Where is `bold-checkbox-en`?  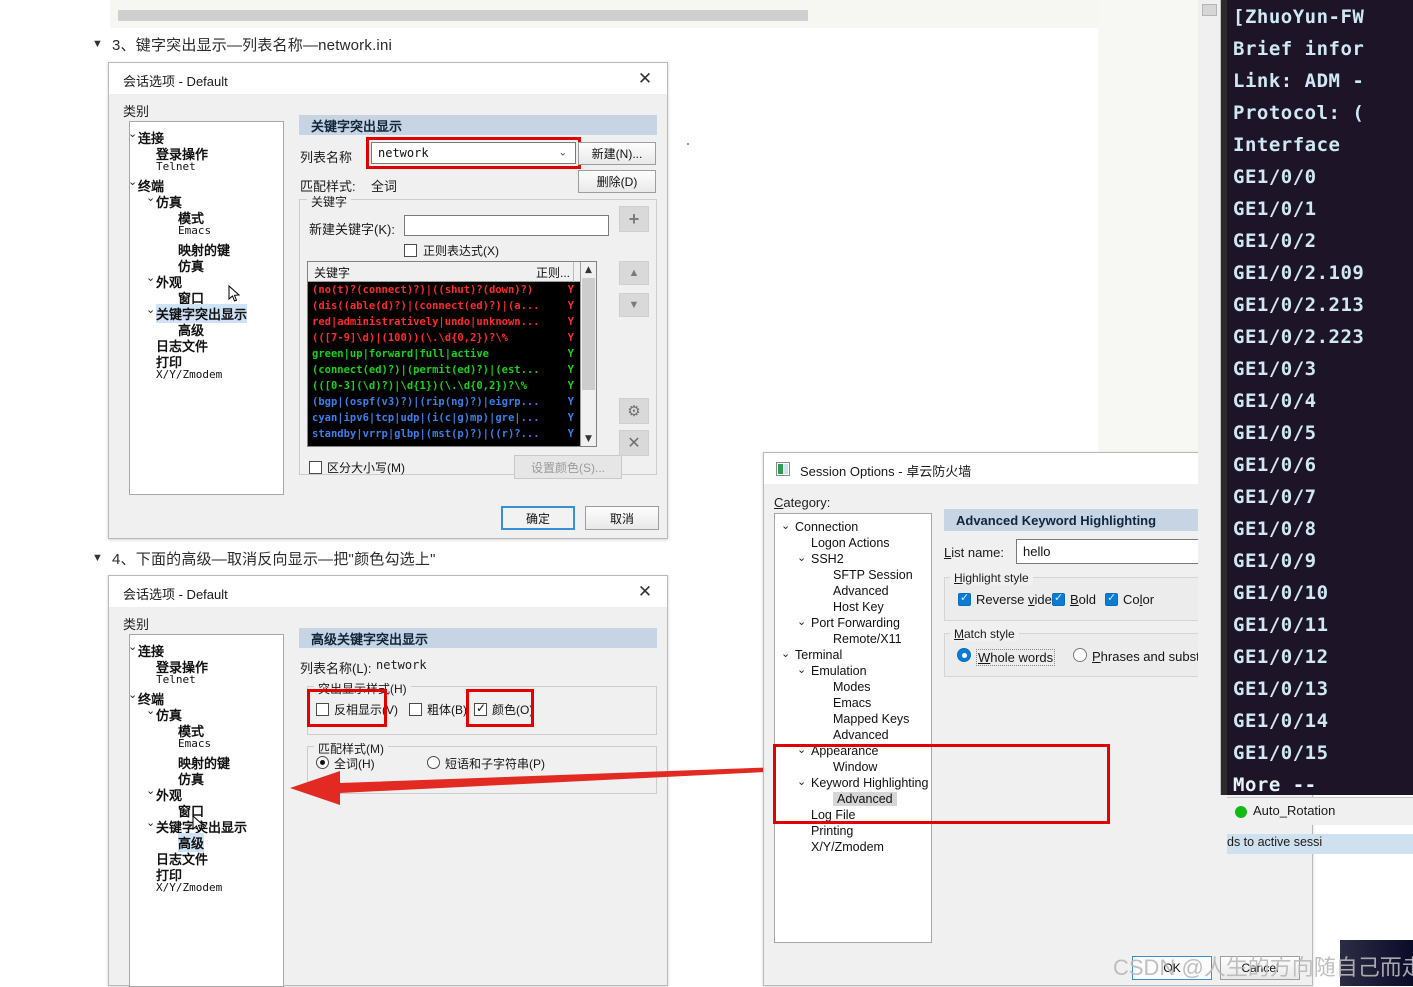
bold-checkbox-en is located at coordinates (1058, 598).